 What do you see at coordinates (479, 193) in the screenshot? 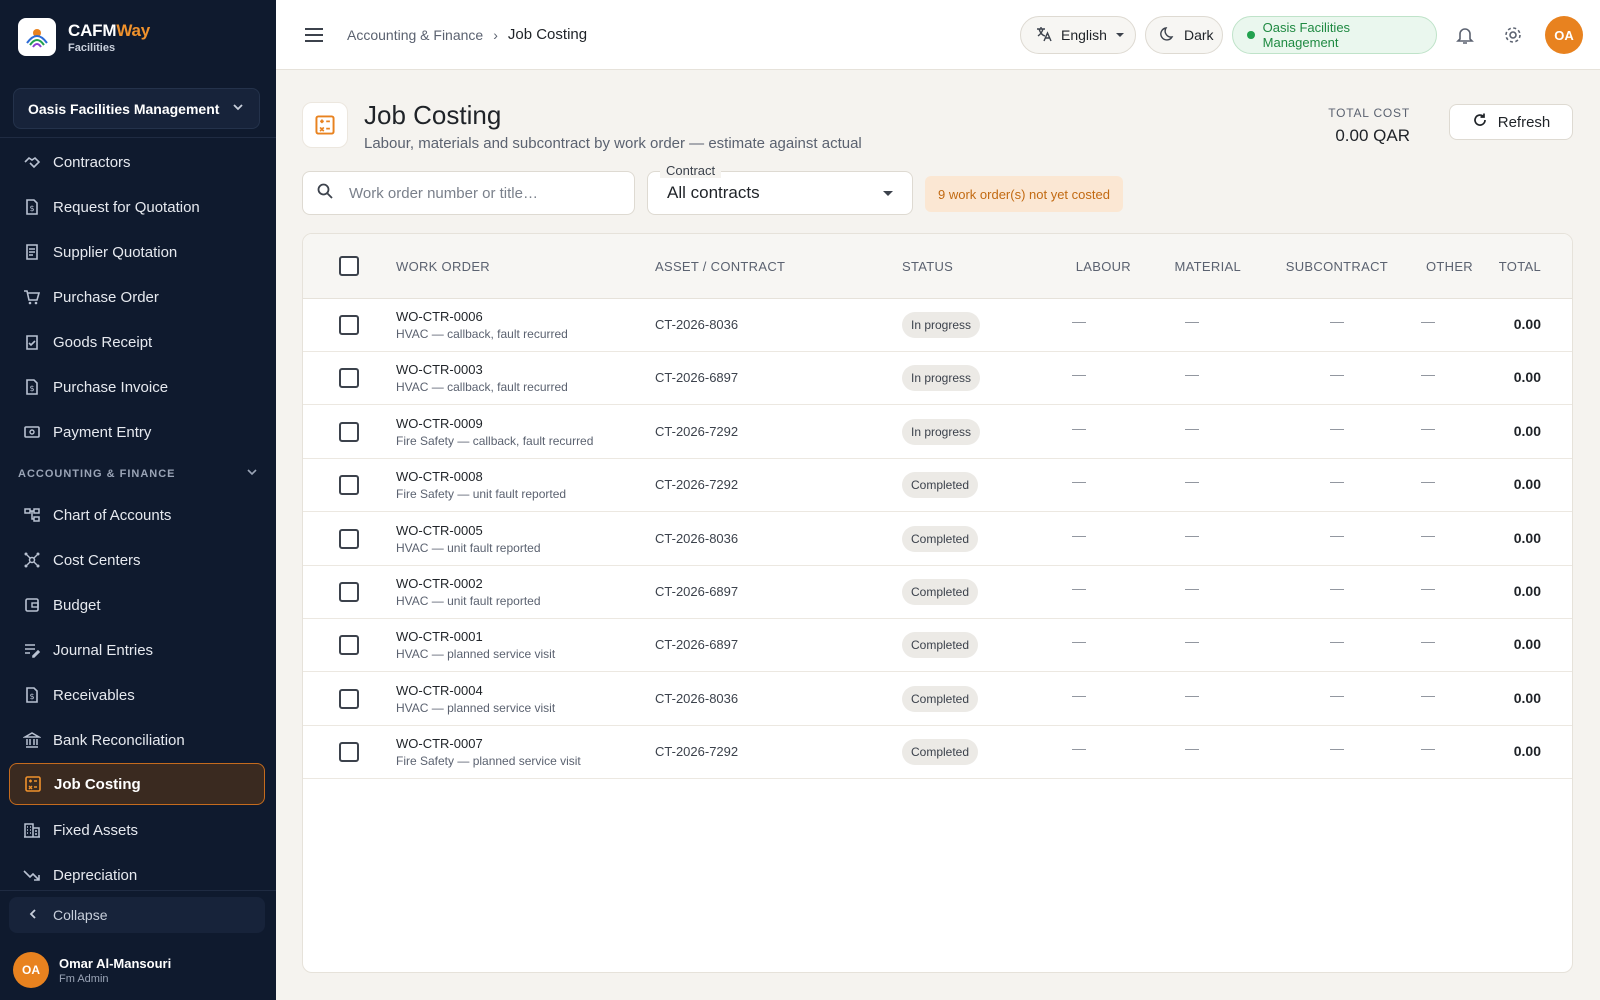
I see `search-input` at bounding box center [479, 193].